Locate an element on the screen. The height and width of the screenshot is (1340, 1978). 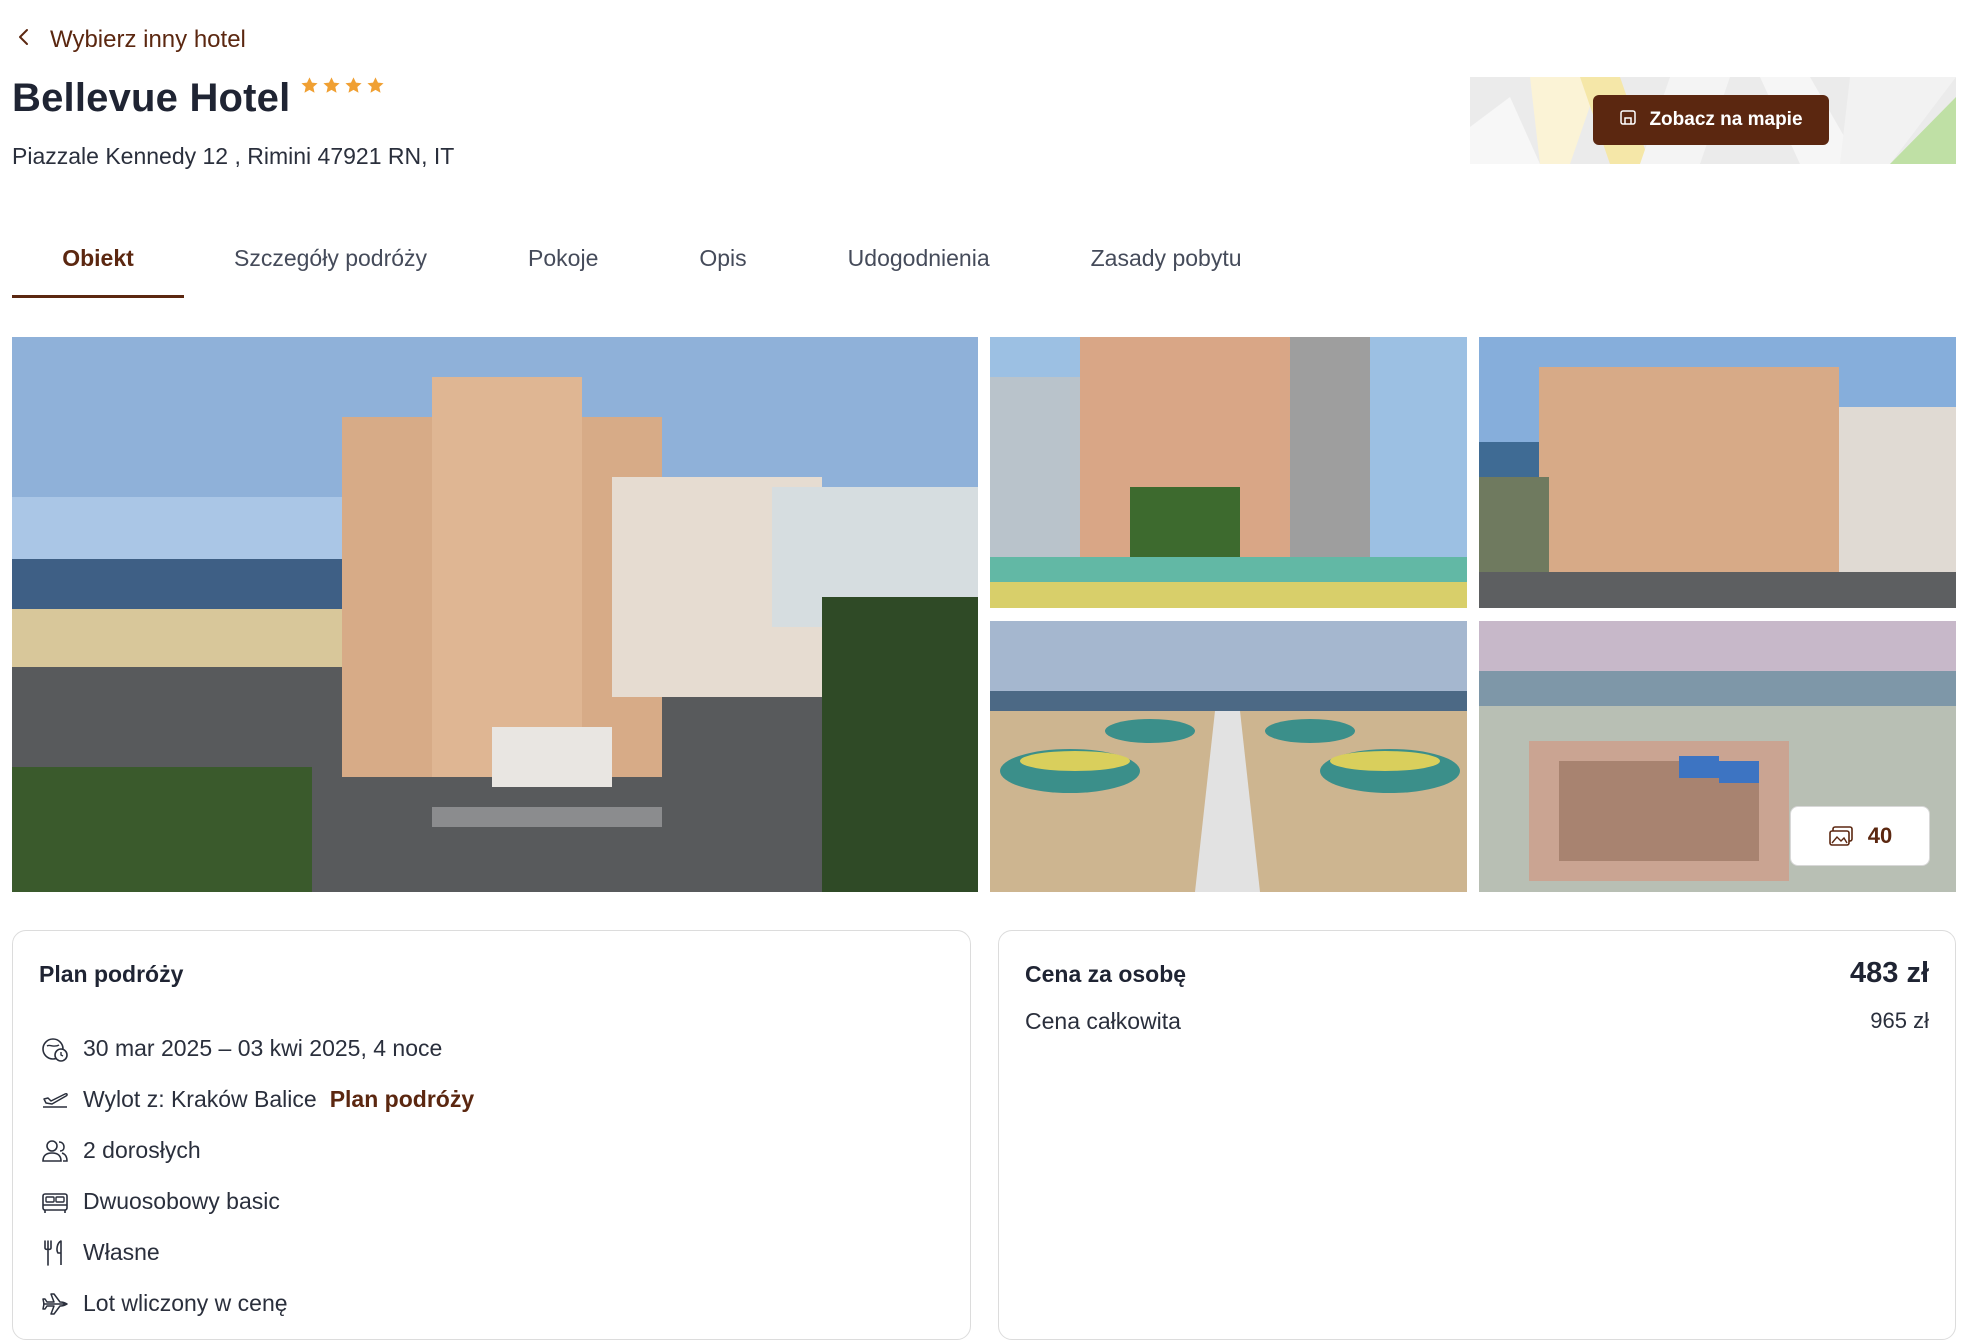
gallery-photo-5: 40 is located at coordinates (1717, 756).